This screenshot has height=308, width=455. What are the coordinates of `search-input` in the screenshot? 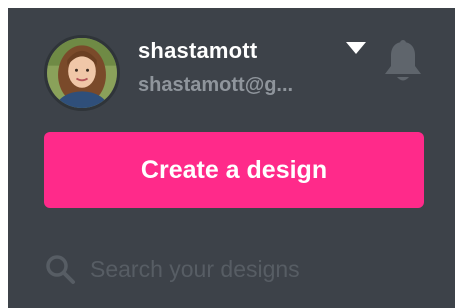 It's located at (257, 269).